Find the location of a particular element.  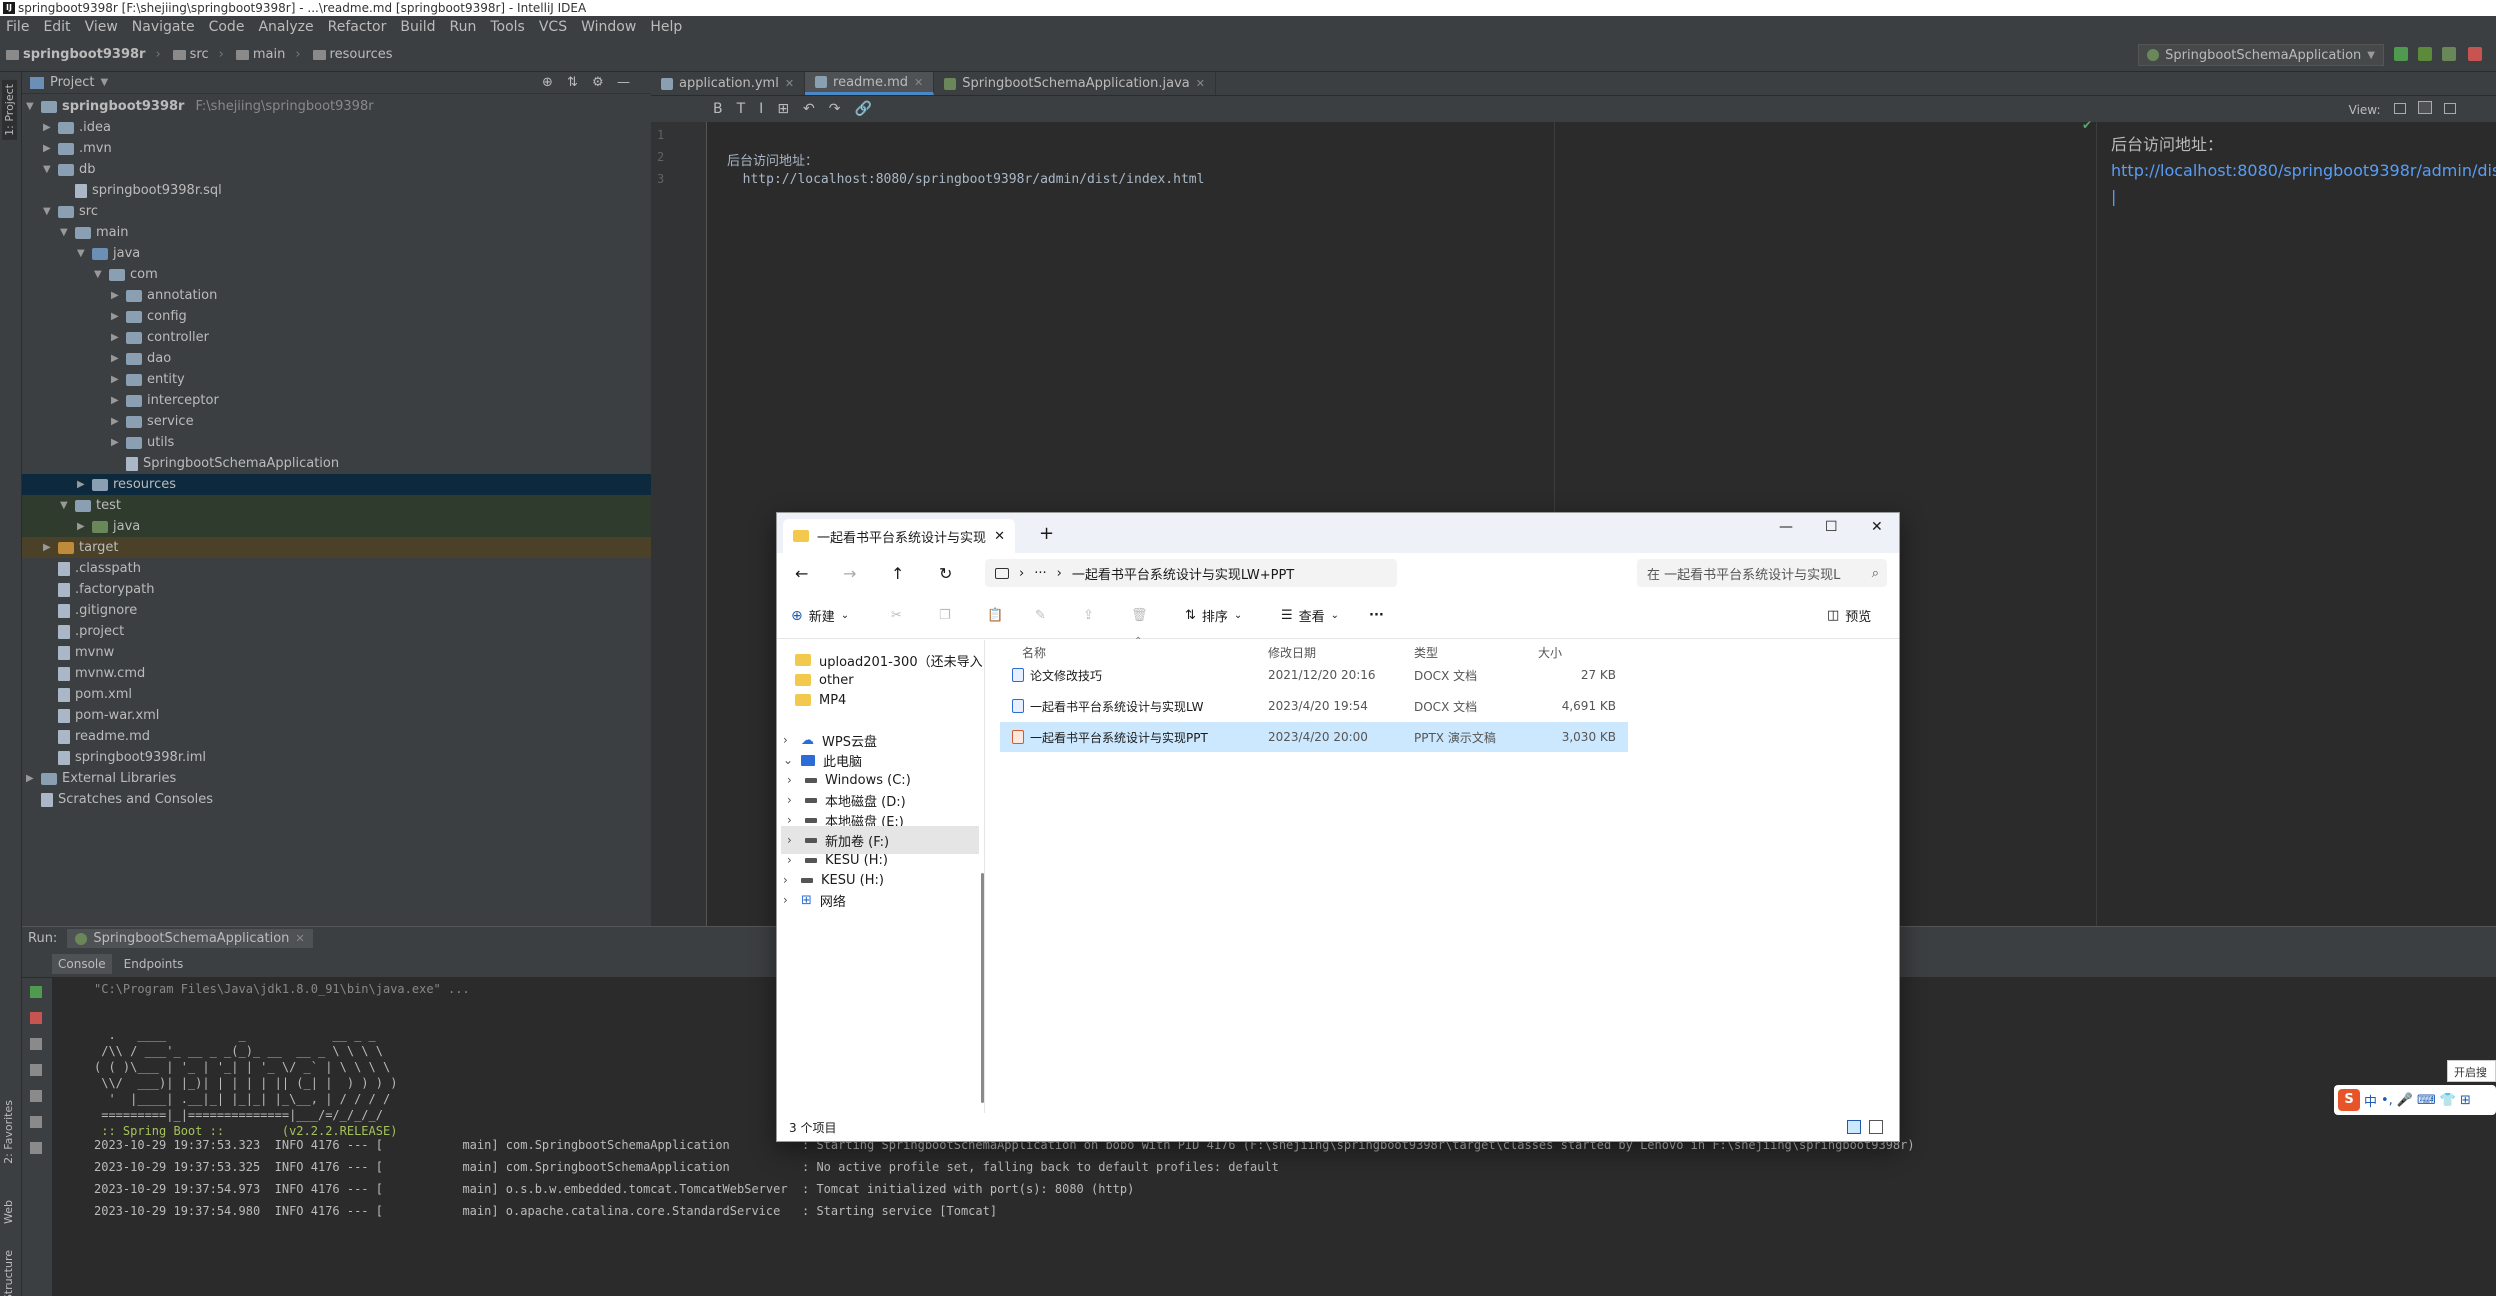

path-current-folder: 一起看书平台系统设计与实现LW+PPT is located at coordinates (1183, 573).